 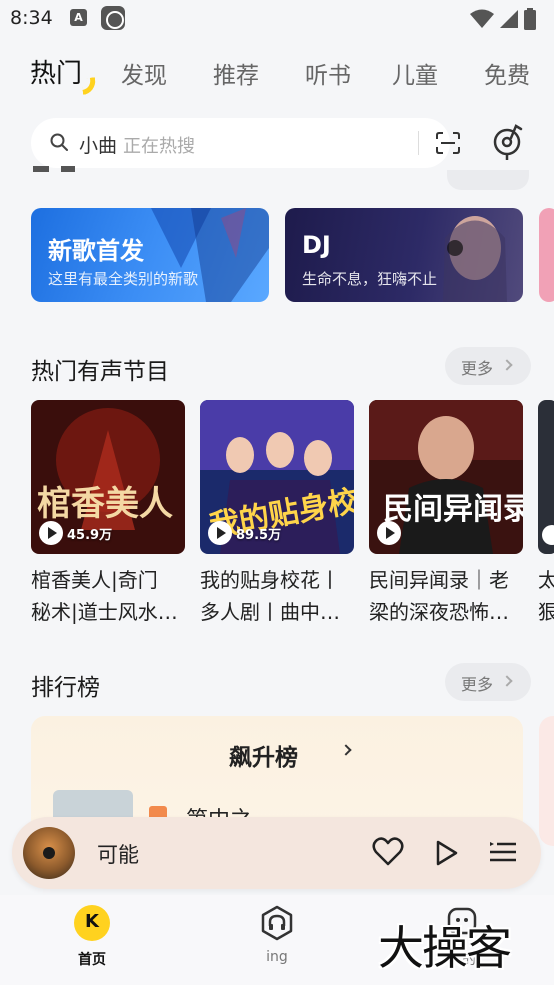 I want to click on play-count-value: 89.5万, so click(x=259, y=535).